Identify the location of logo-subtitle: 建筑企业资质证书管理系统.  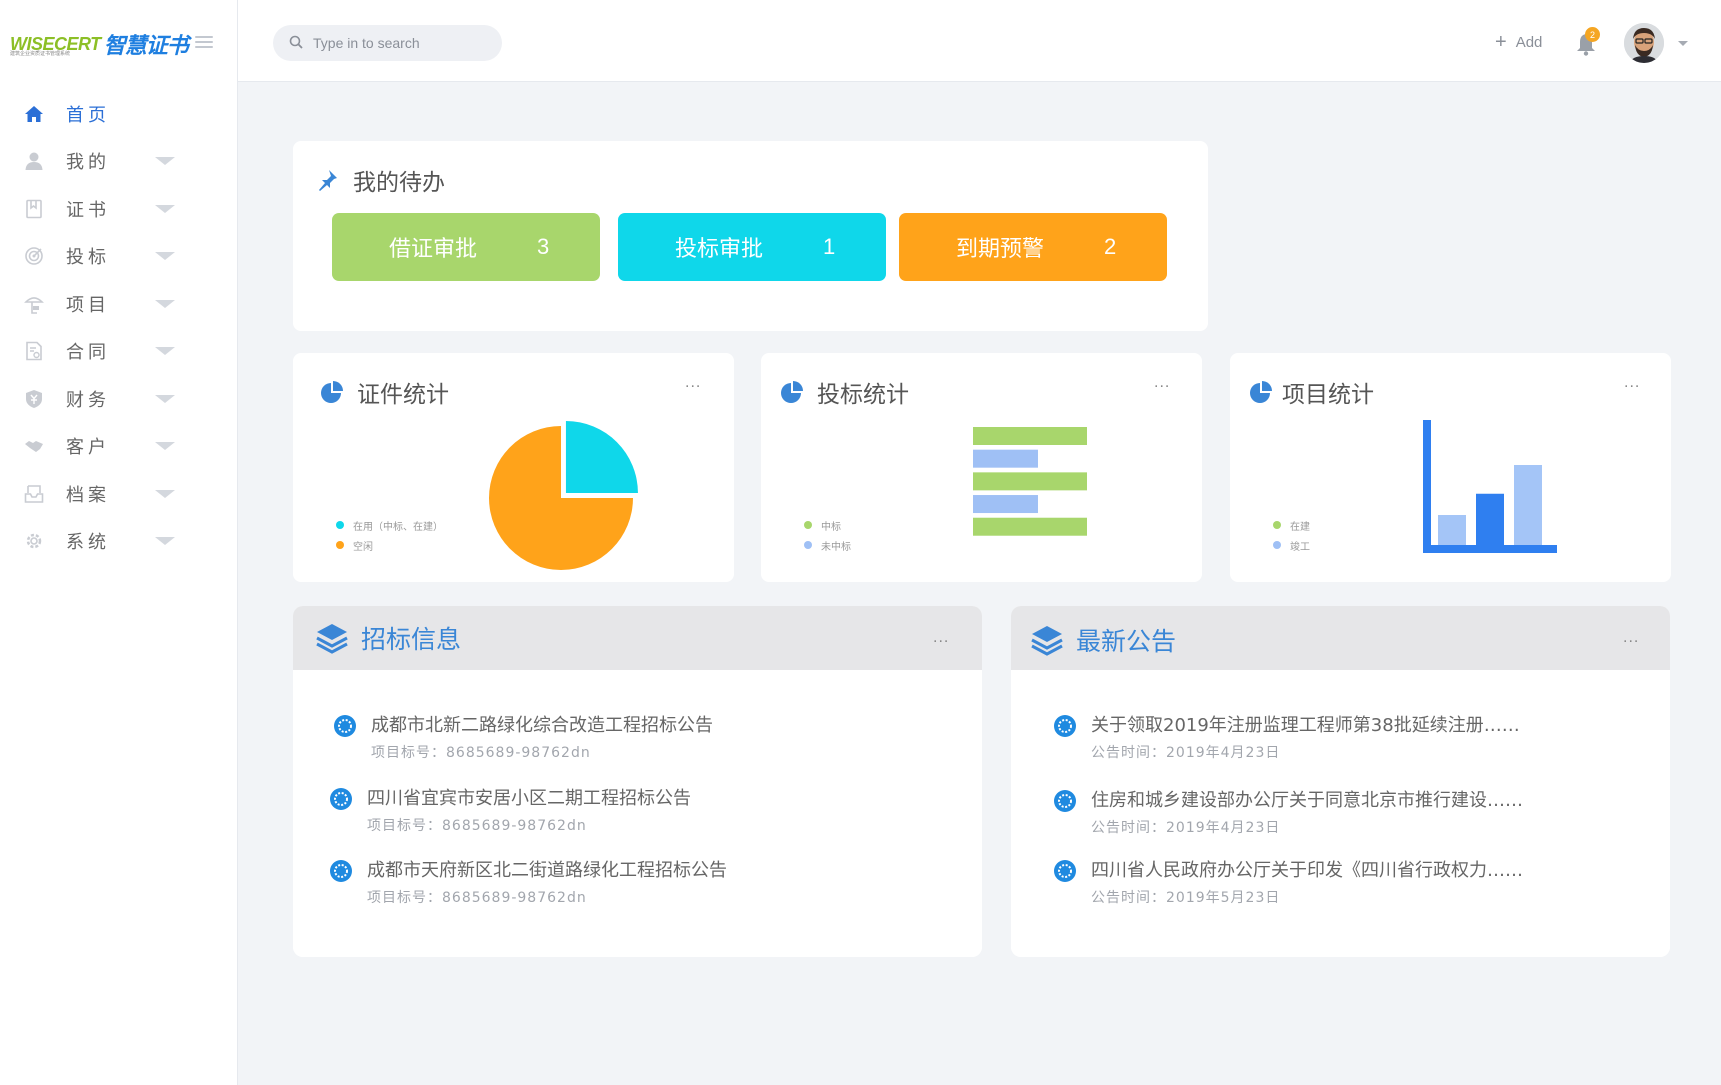
(40, 54).